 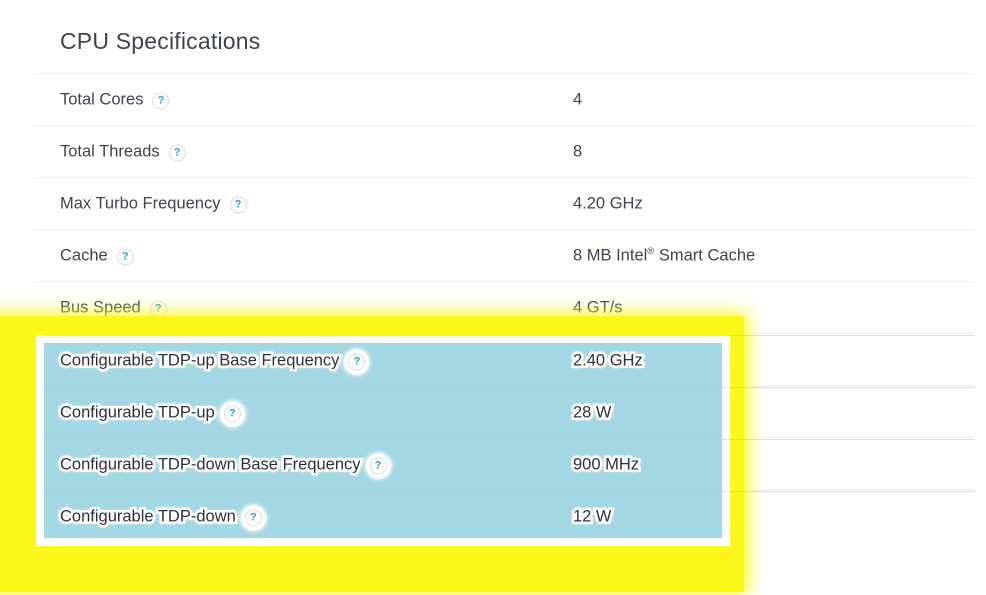 I want to click on spec-label: Total Cores?, so click(x=115, y=99).